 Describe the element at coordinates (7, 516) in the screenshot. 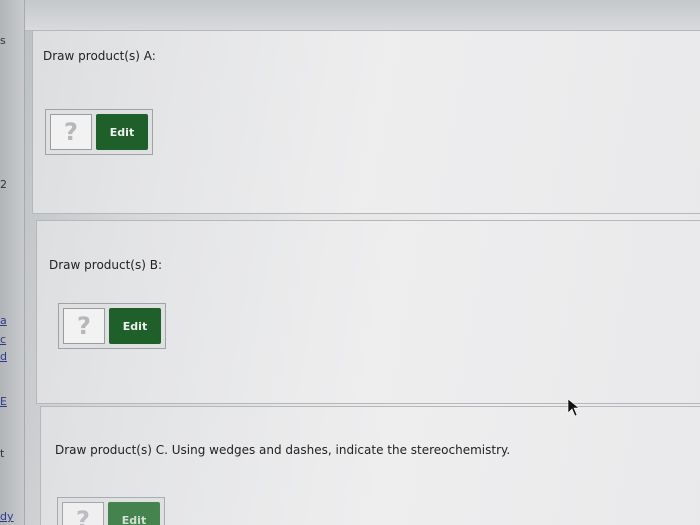

I see `sidebar-link-5: dy` at that location.